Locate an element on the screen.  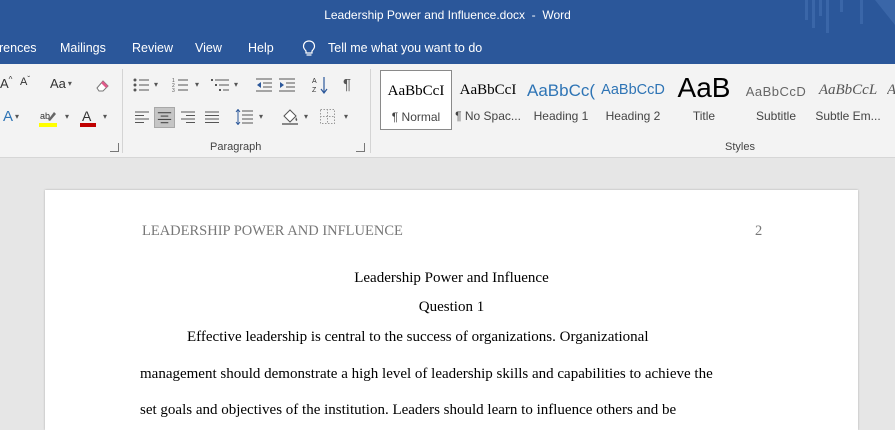
change-case-label: Aa is located at coordinates (58, 83).